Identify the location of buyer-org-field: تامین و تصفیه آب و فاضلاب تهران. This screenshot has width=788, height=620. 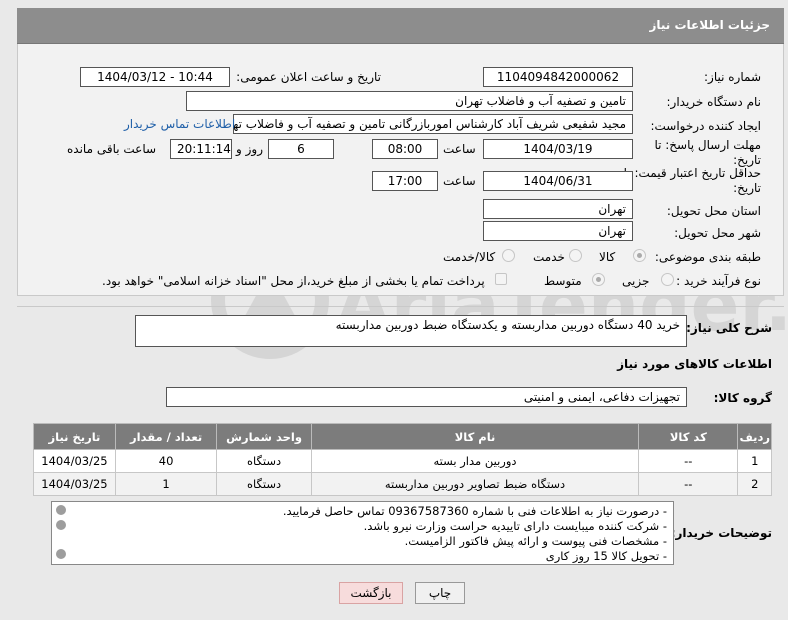
(409, 101).